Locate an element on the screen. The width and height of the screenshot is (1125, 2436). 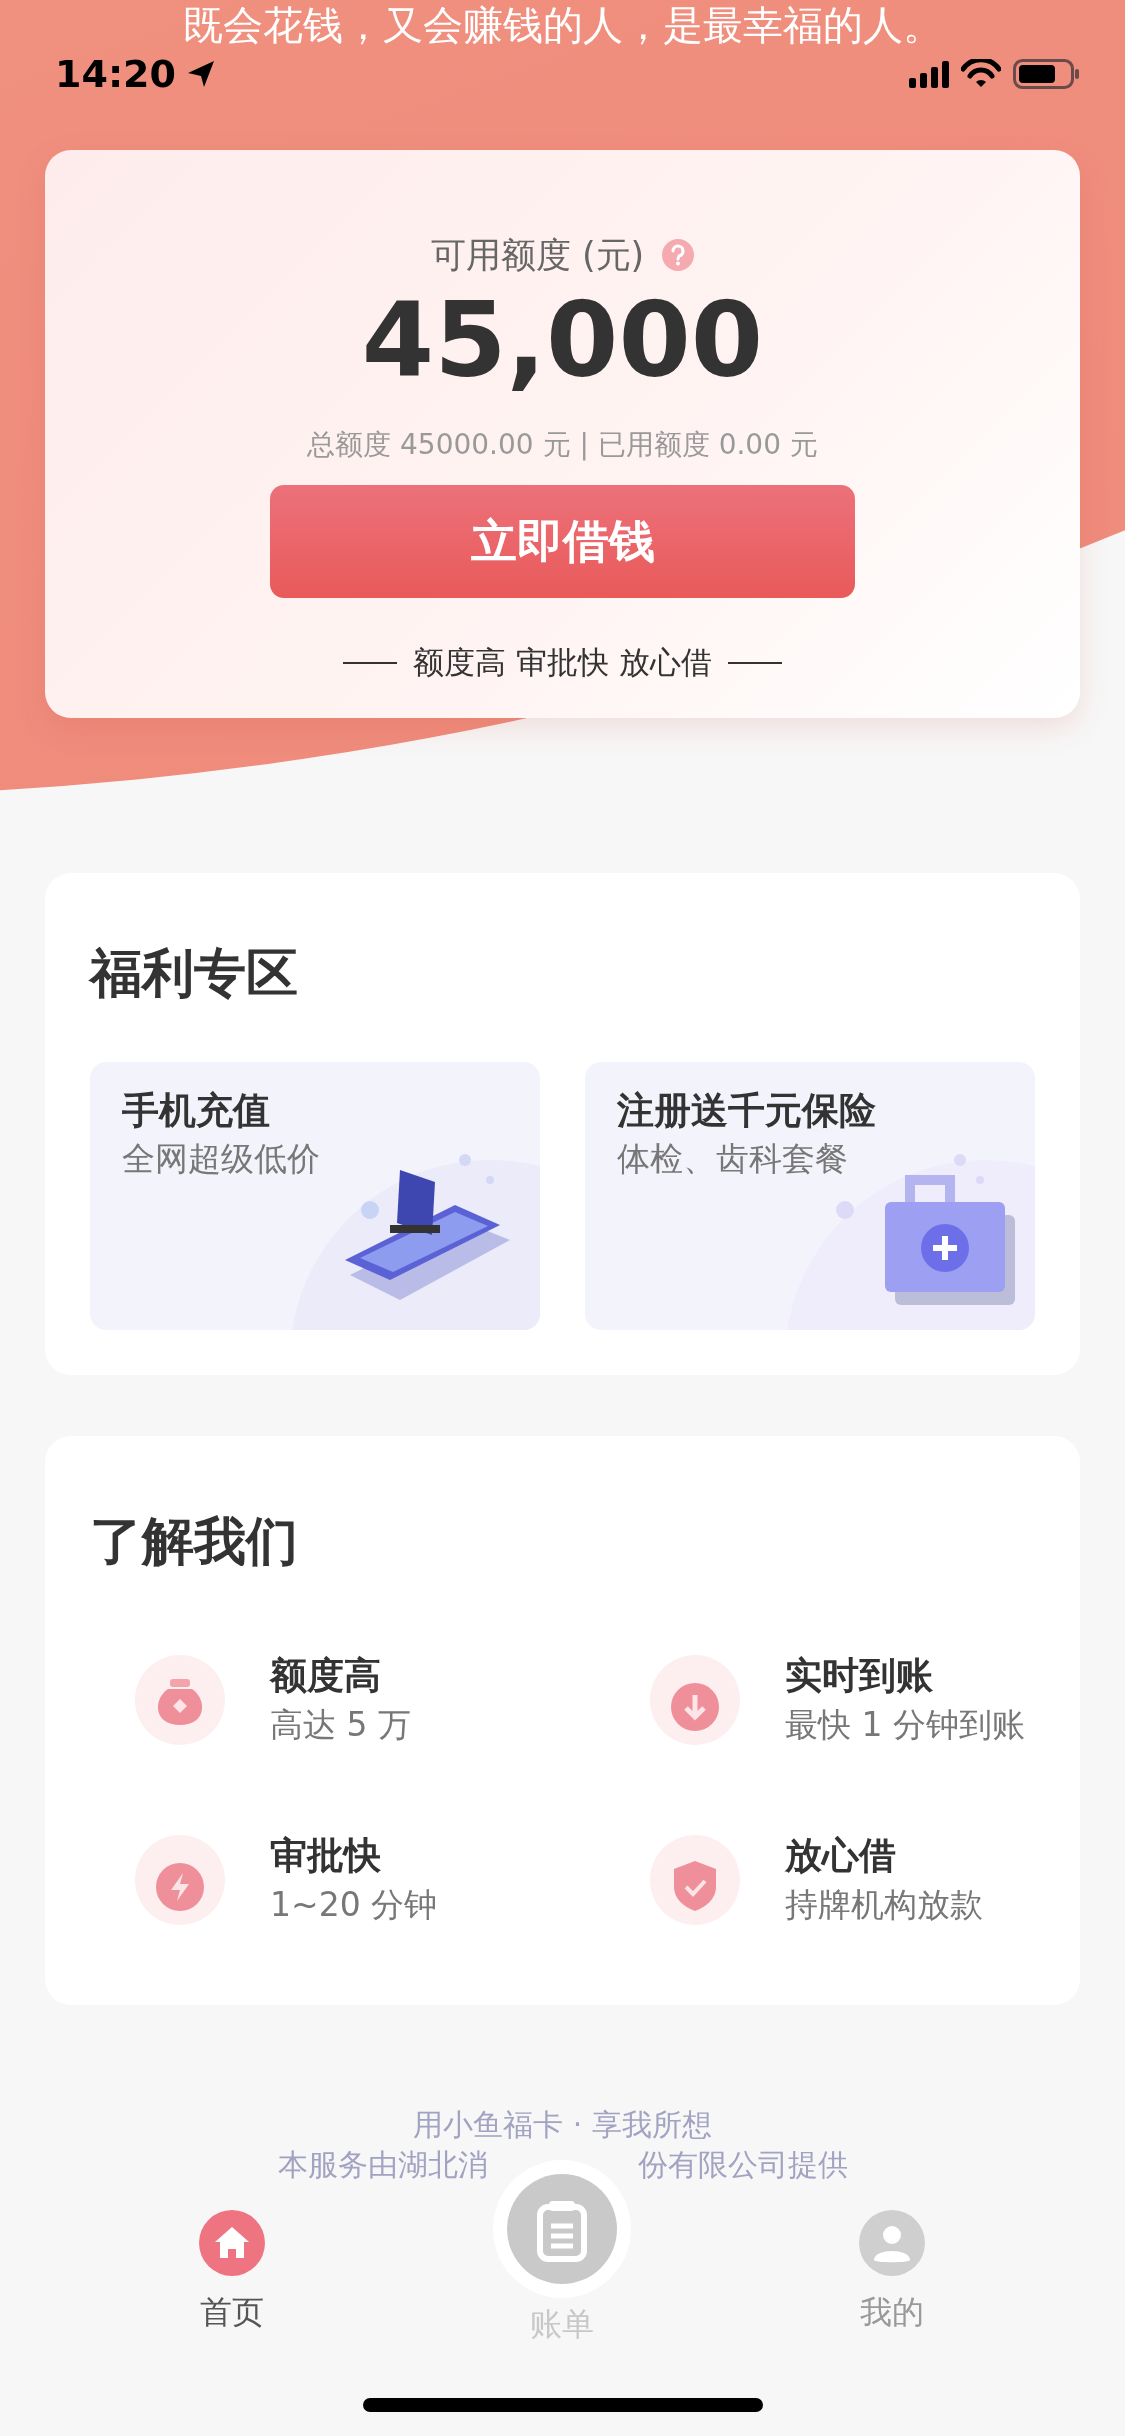
signal-icon is located at coordinates (929, 74).